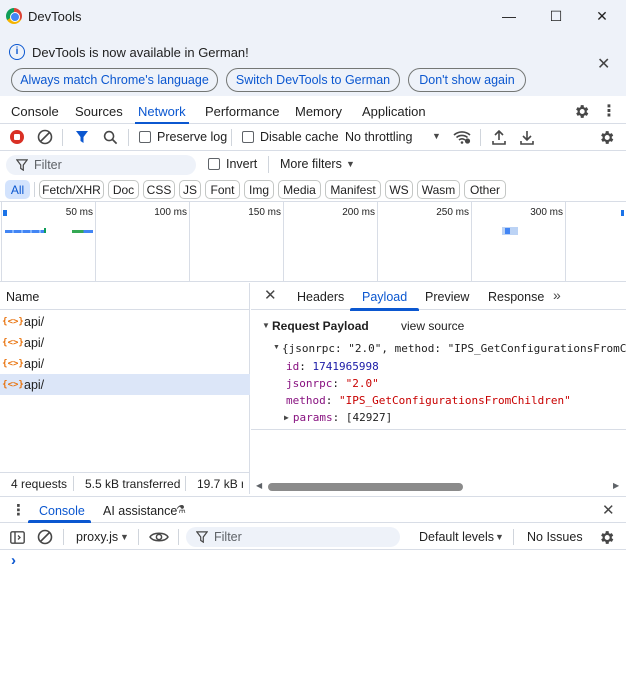 The height and width of the screenshot is (696, 626). What do you see at coordinates (338, 417) in the screenshot?
I see `payload-field-params: ▶ params: [42927]` at bounding box center [338, 417].